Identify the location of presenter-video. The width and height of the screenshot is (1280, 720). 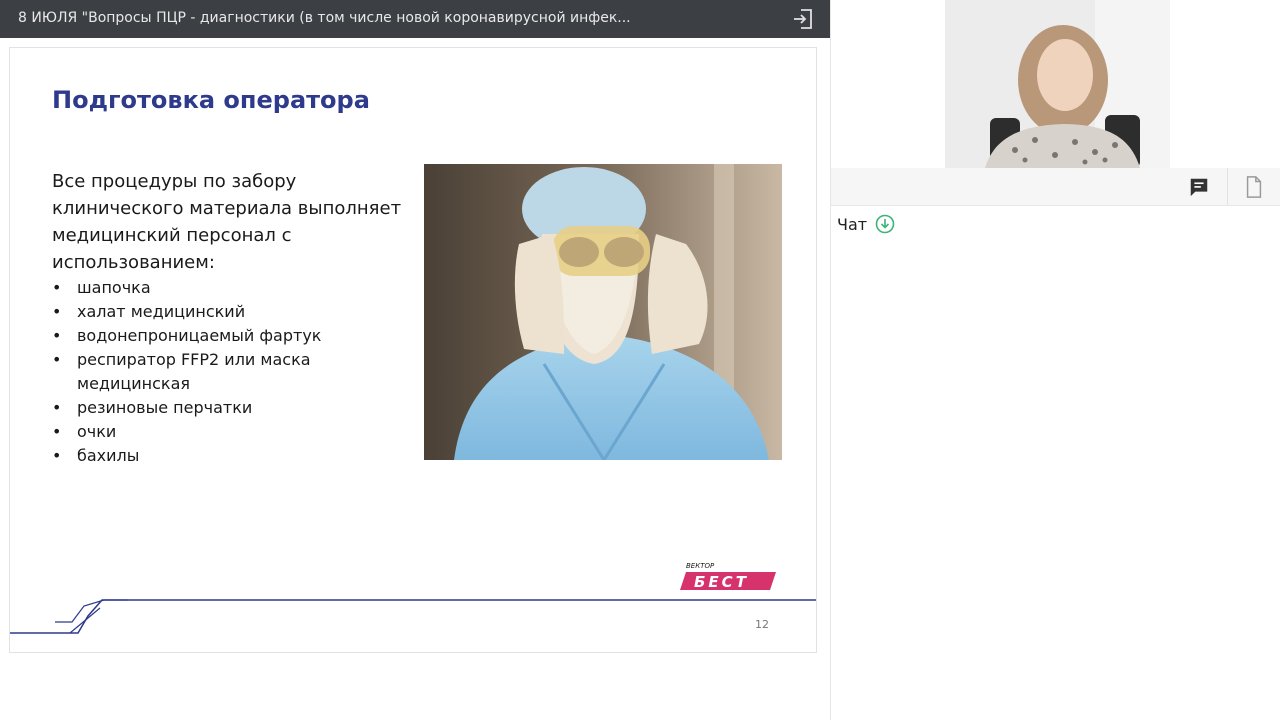
(1057, 84).